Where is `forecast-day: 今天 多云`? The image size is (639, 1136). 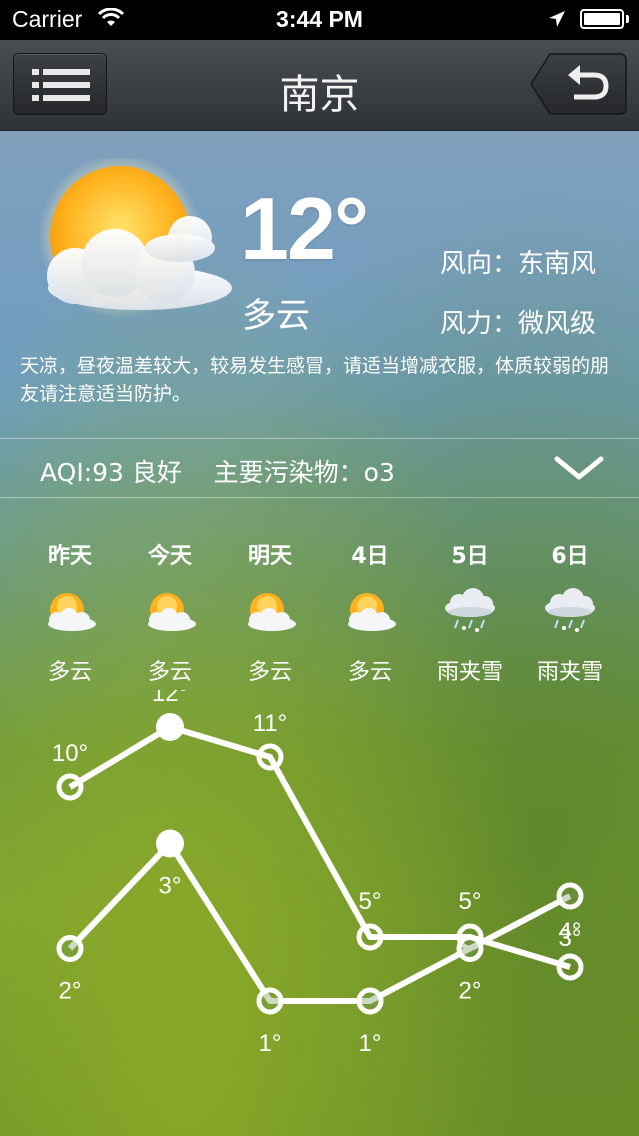 forecast-day: 今天 多云 is located at coordinates (170, 613).